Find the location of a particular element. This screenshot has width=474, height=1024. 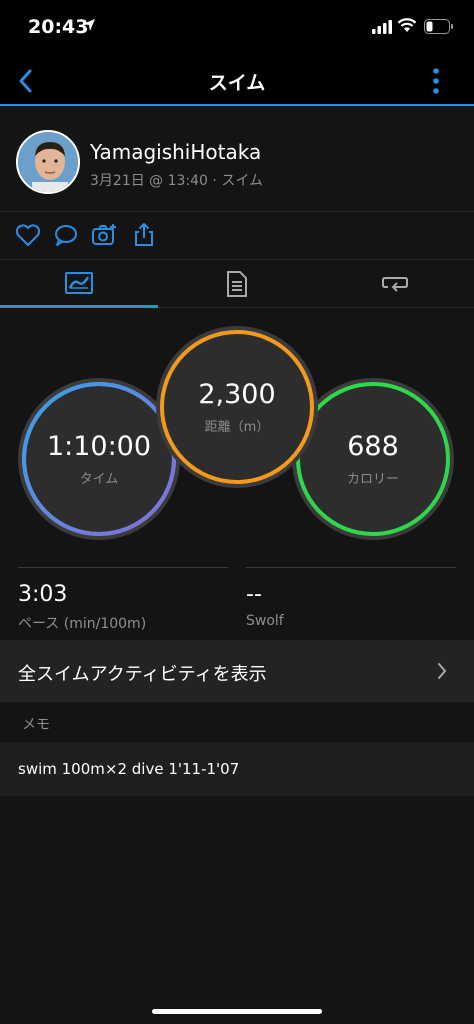

laps-loop-icon is located at coordinates (395, 284).